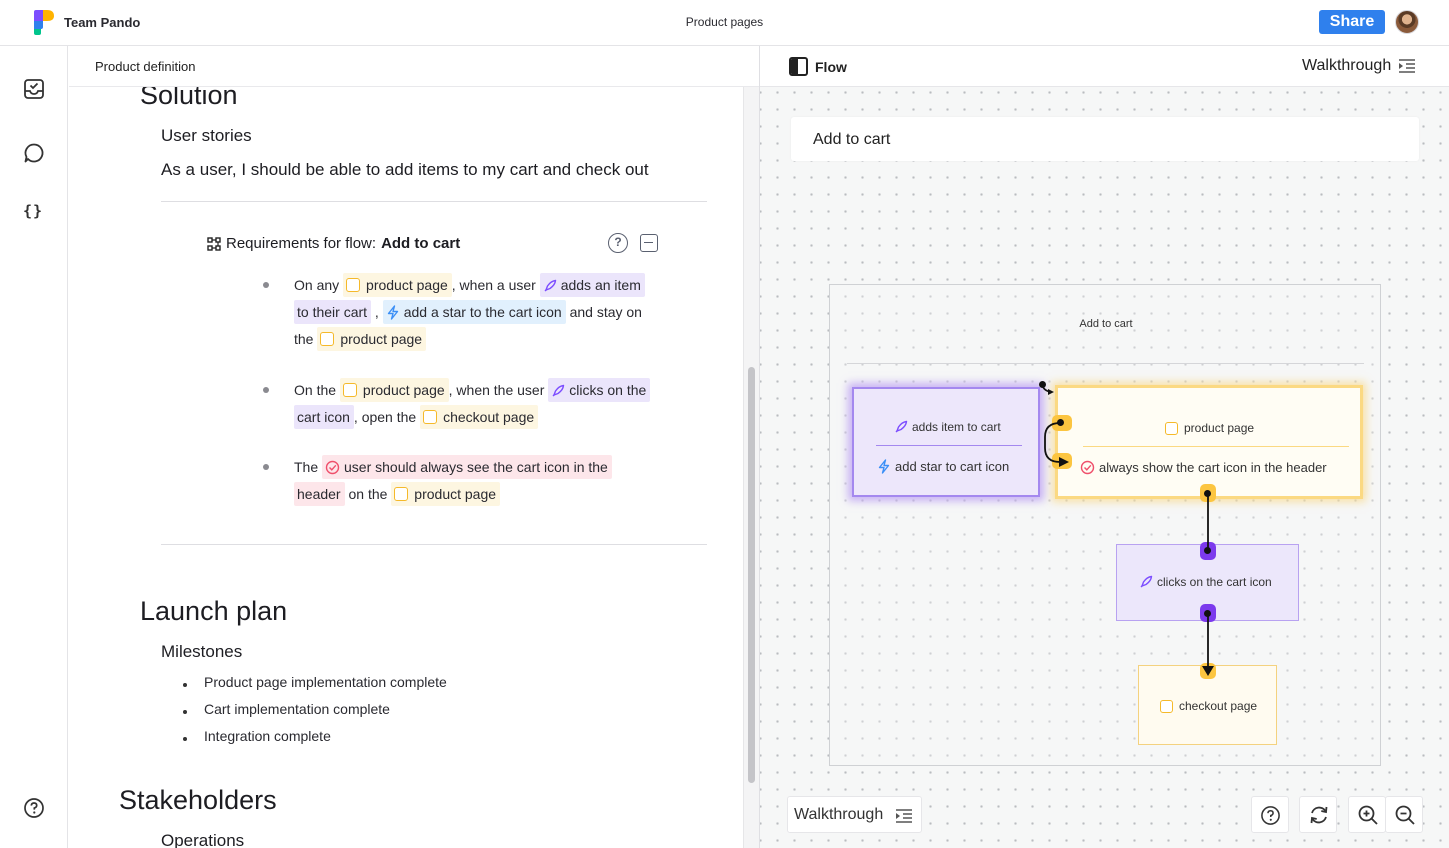 This screenshot has height=848, width=1449. Describe the element at coordinates (377, 312) in the screenshot. I see `requirement-text: ,` at that location.